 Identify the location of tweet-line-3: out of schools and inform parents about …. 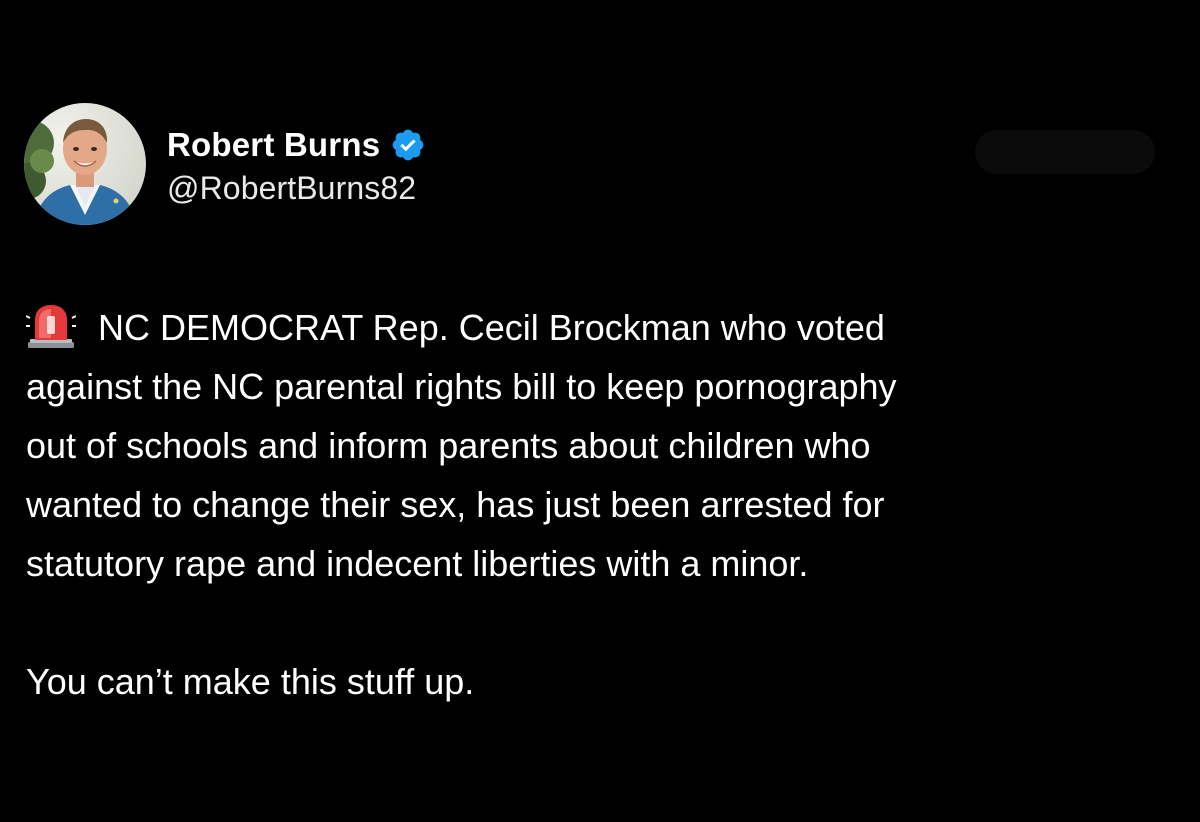
(448, 445).